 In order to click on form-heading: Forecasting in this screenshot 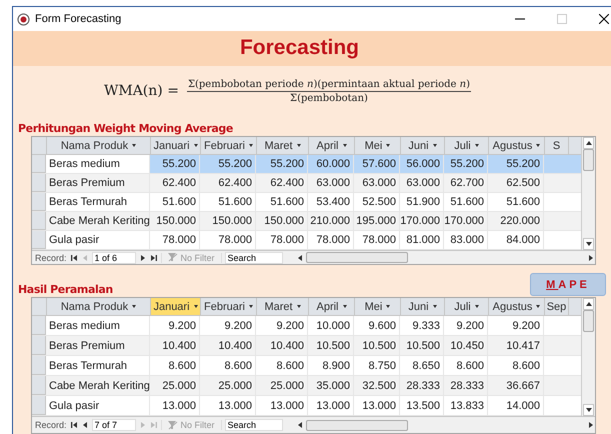, I will do `click(300, 48)`.